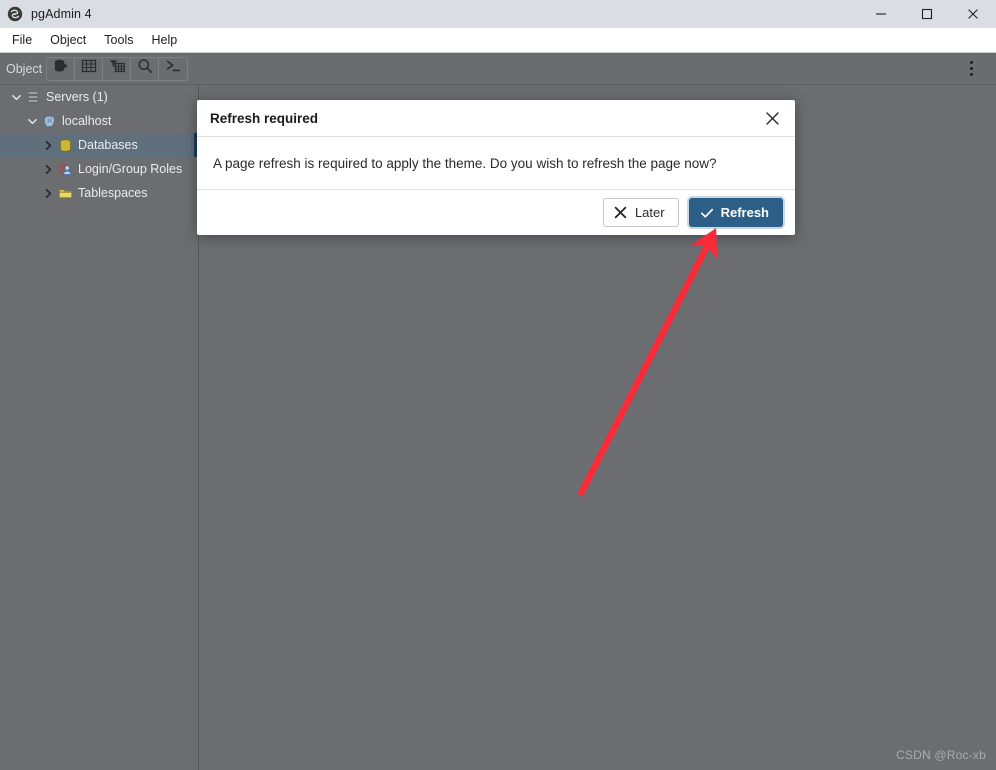  What do you see at coordinates (498, 40) in the screenshot?
I see `menu-bar: File Object Tools Help` at bounding box center [498, 40].